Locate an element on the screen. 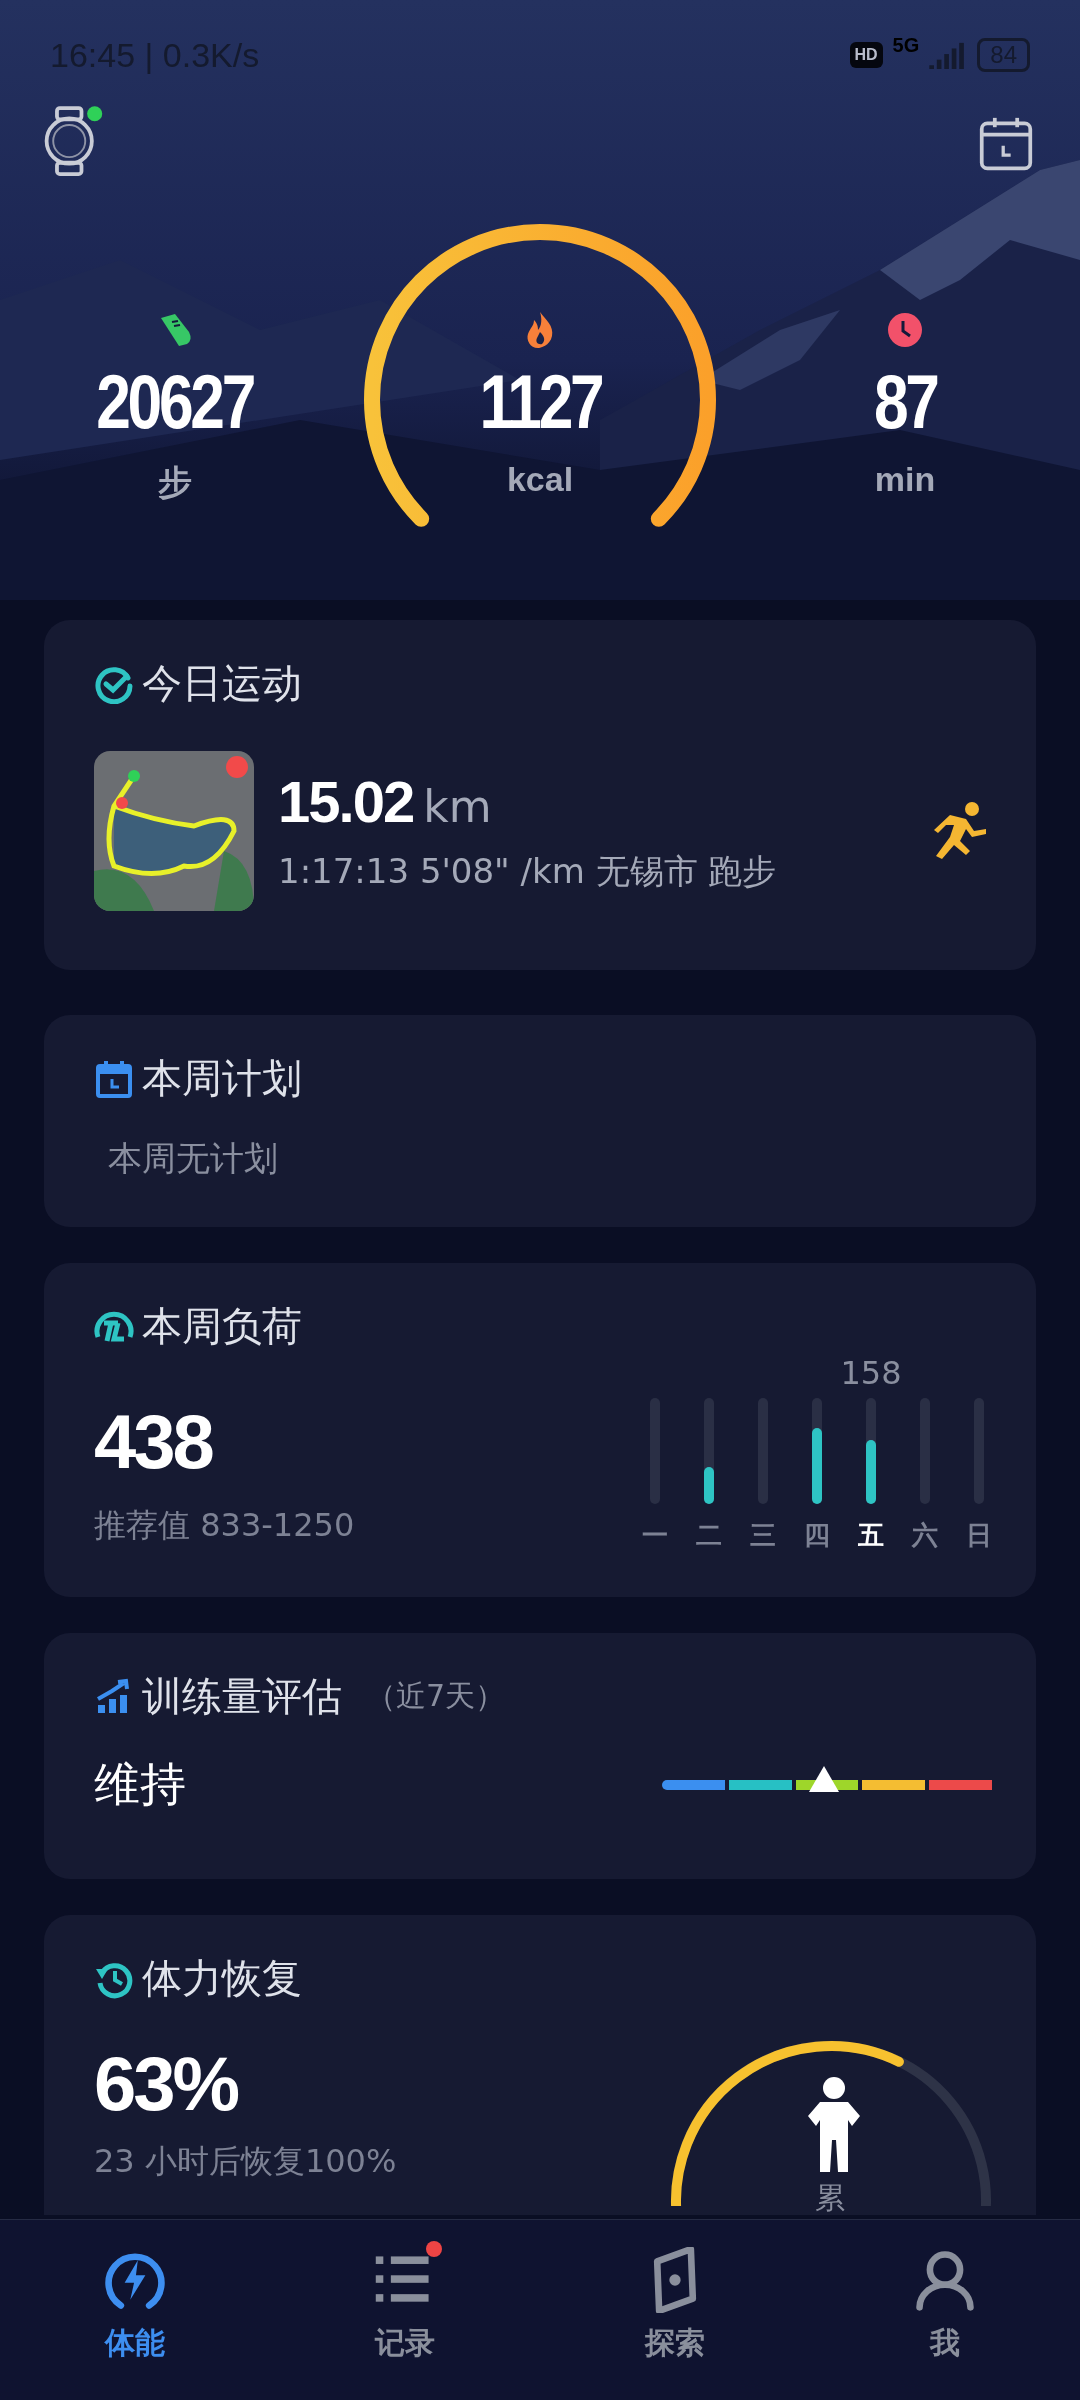 This screenshot has height=2400, width=1080. card-title: 体力恢复 is located at coordinates (222, 1978).